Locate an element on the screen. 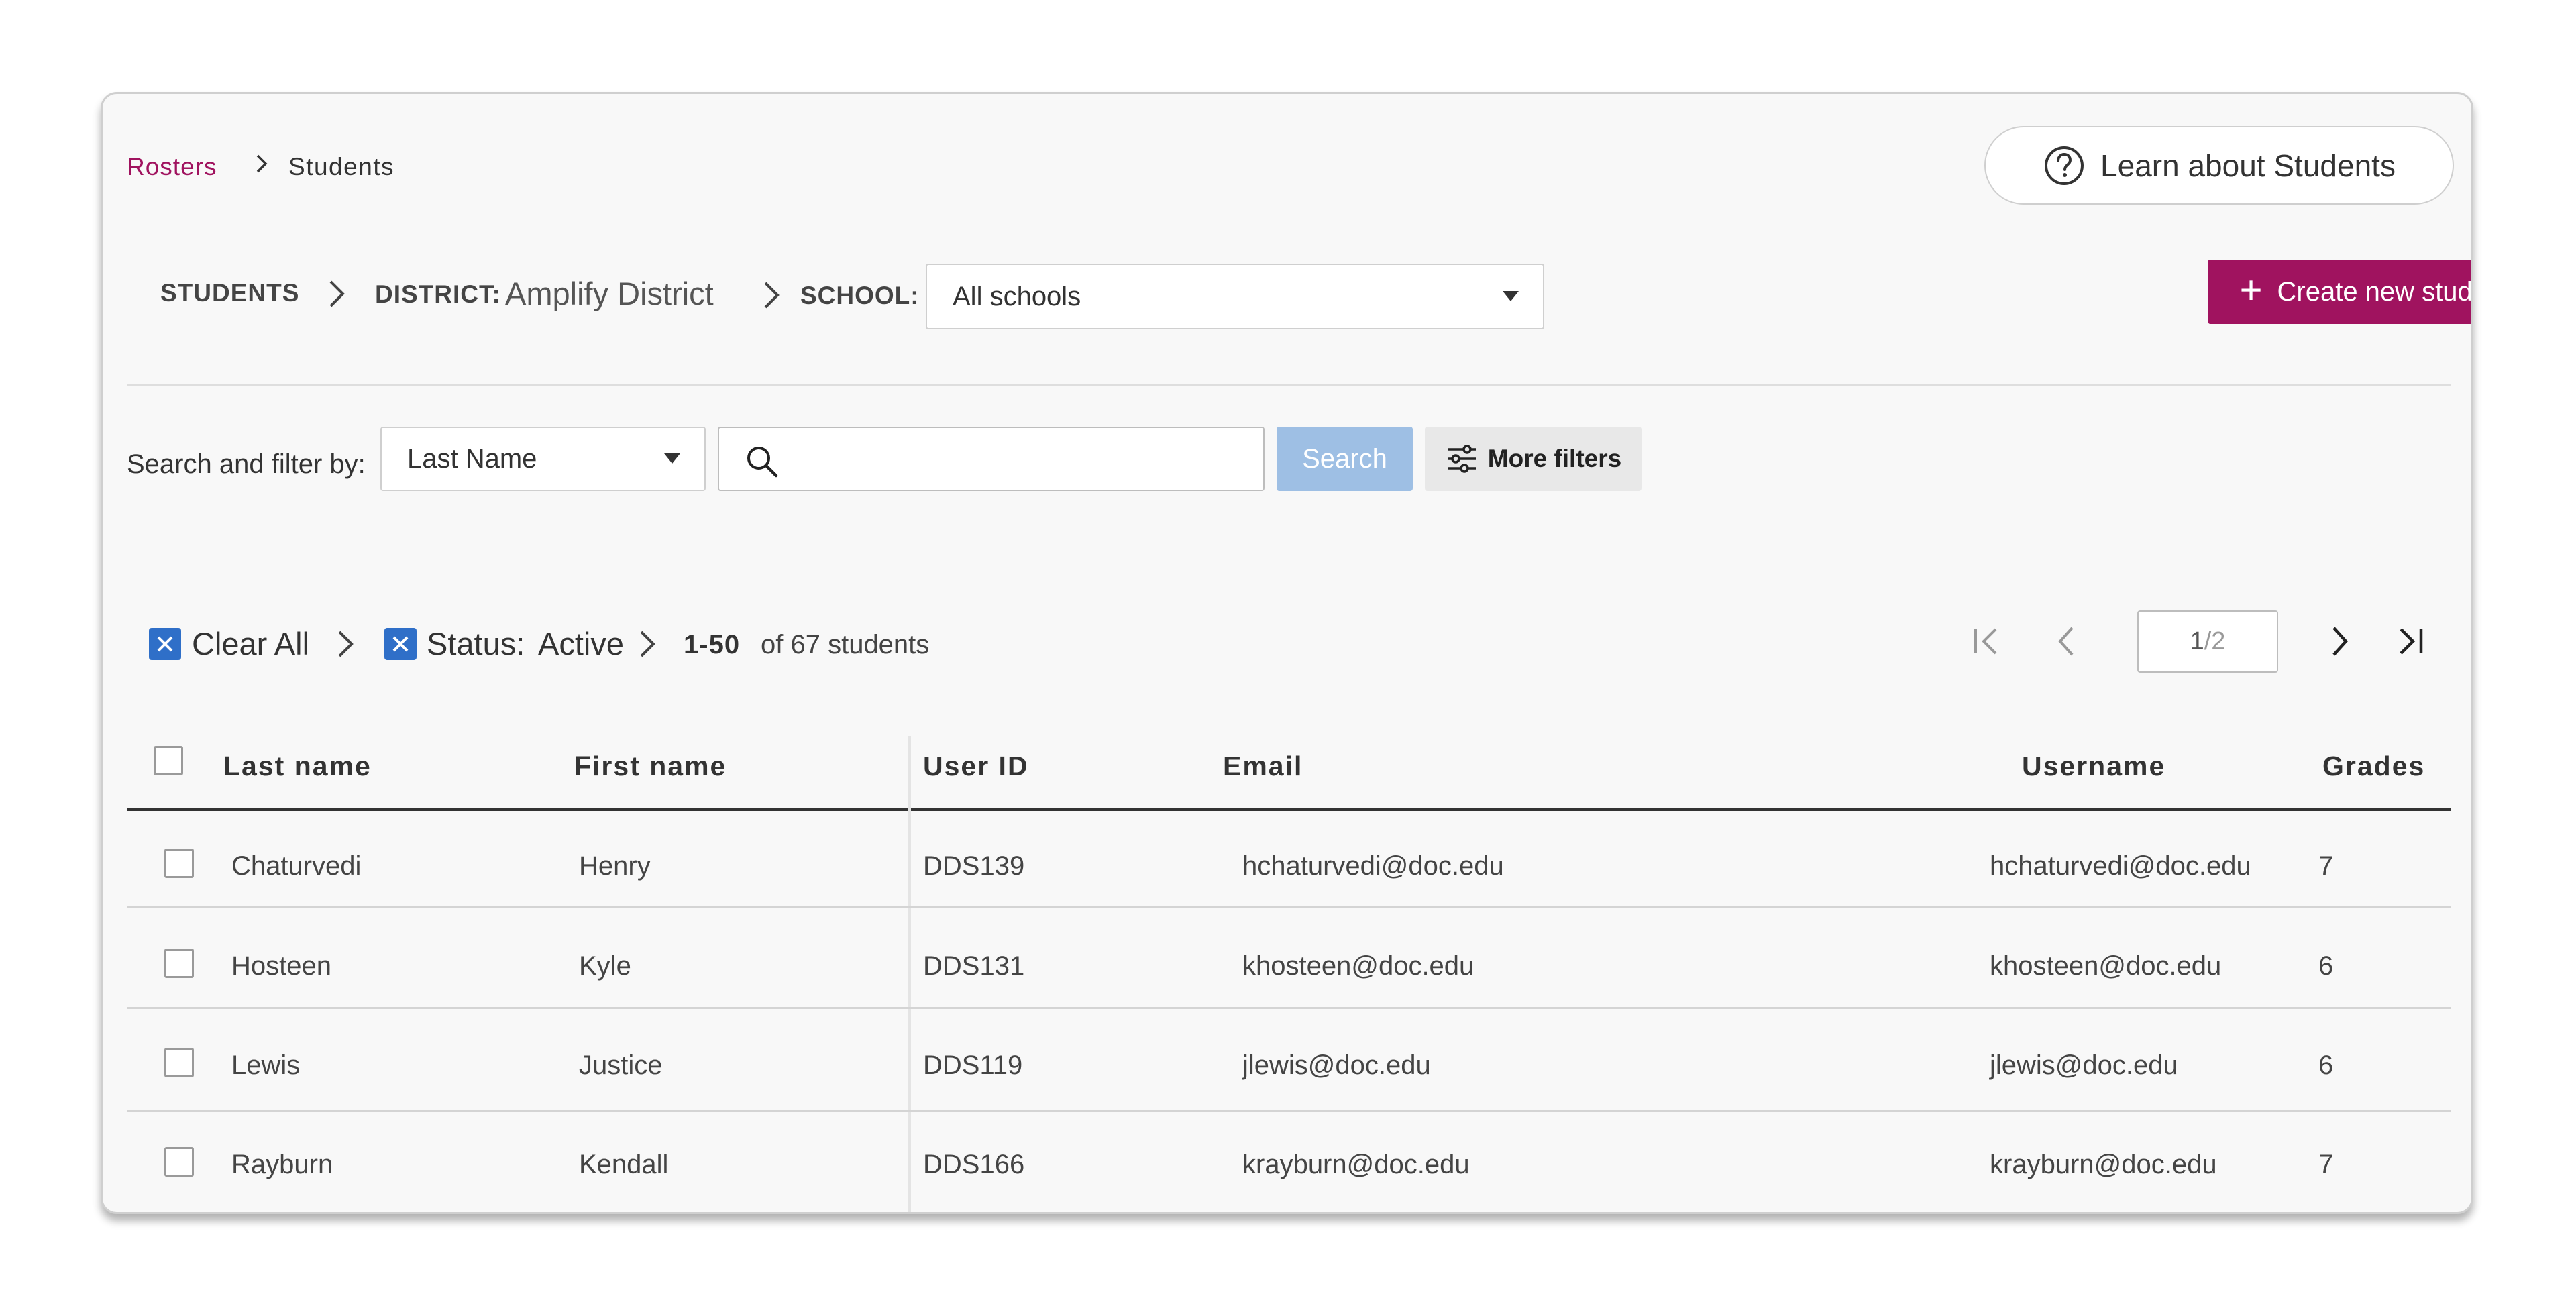 The height and width of the screenshot is (1300, 2576). search-field-select: Last Name is located at coordinates (543, 459).